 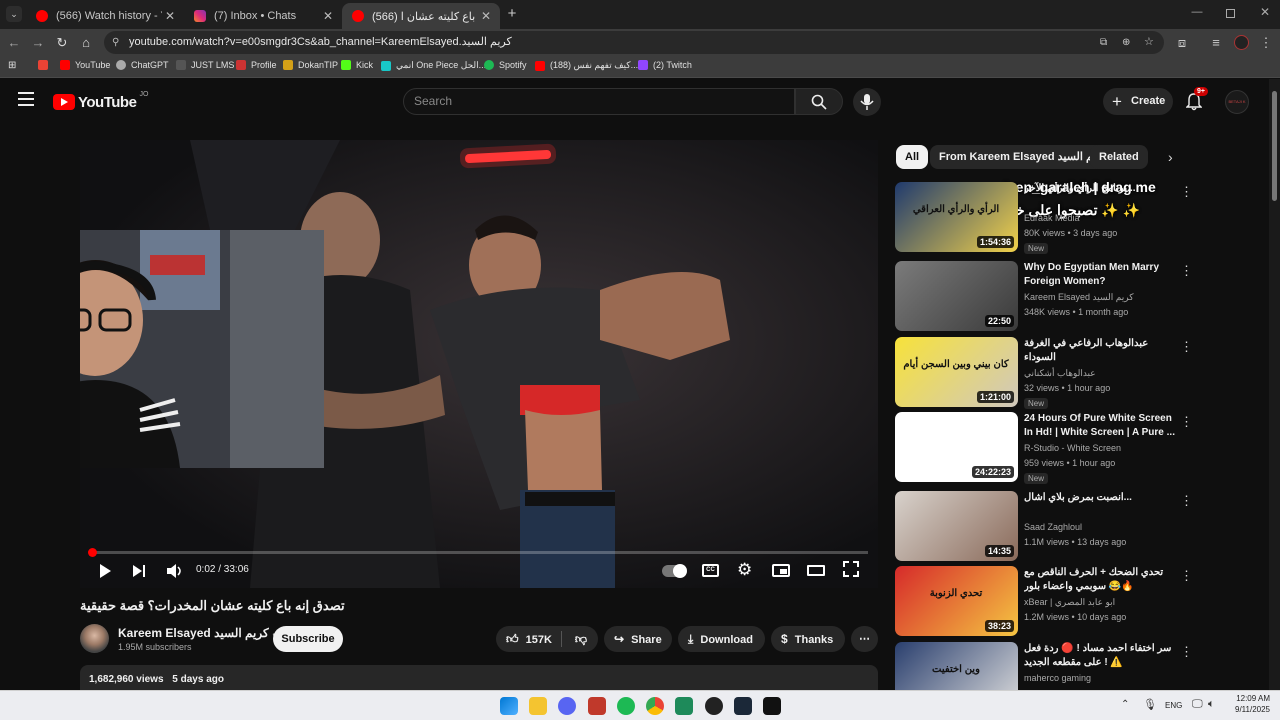 I want to click on description-box: 1,682,960 views 5 days ago, so click(x=479, y=677).